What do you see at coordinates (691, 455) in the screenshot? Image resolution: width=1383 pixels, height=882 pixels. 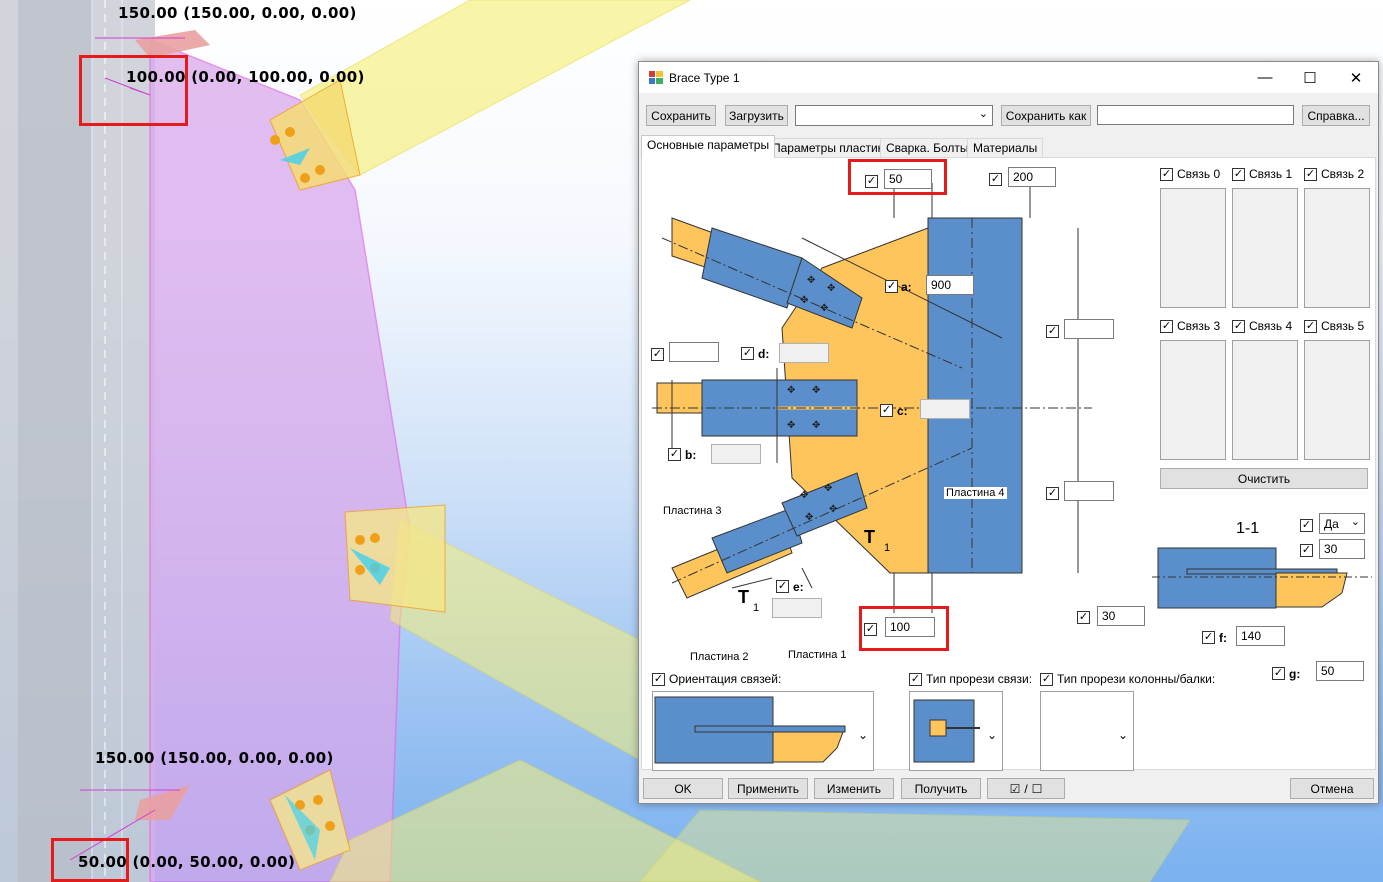 I see `b-label: b:` at bounding box center [691, 455].